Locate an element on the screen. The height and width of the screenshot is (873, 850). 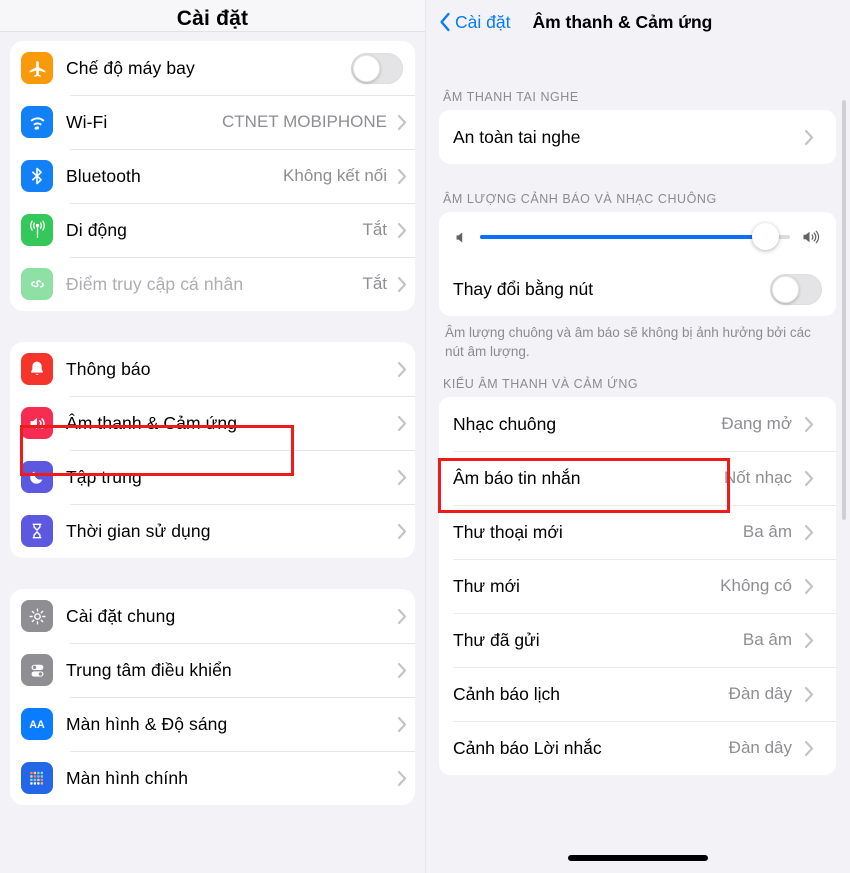
pane-divider is located at coordinates (425, 436).